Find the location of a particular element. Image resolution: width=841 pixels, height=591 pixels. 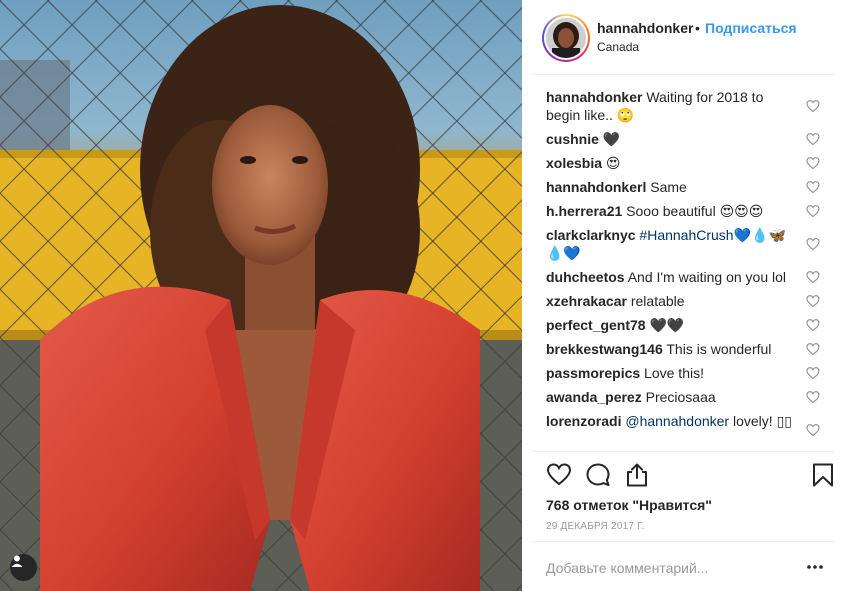

comment-username-link: cushnie is located at coordinates (572, 139).